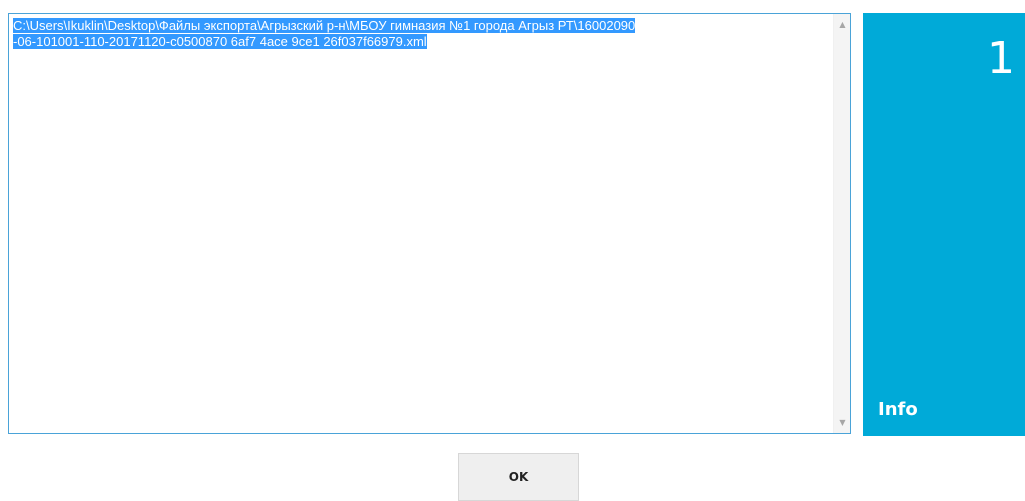 This screenshot has width=1025, height=501. Describe the element at coordinates (842, 24) in the screenshot. I see `scroll-up-arrow-icon: ▲` at that location.